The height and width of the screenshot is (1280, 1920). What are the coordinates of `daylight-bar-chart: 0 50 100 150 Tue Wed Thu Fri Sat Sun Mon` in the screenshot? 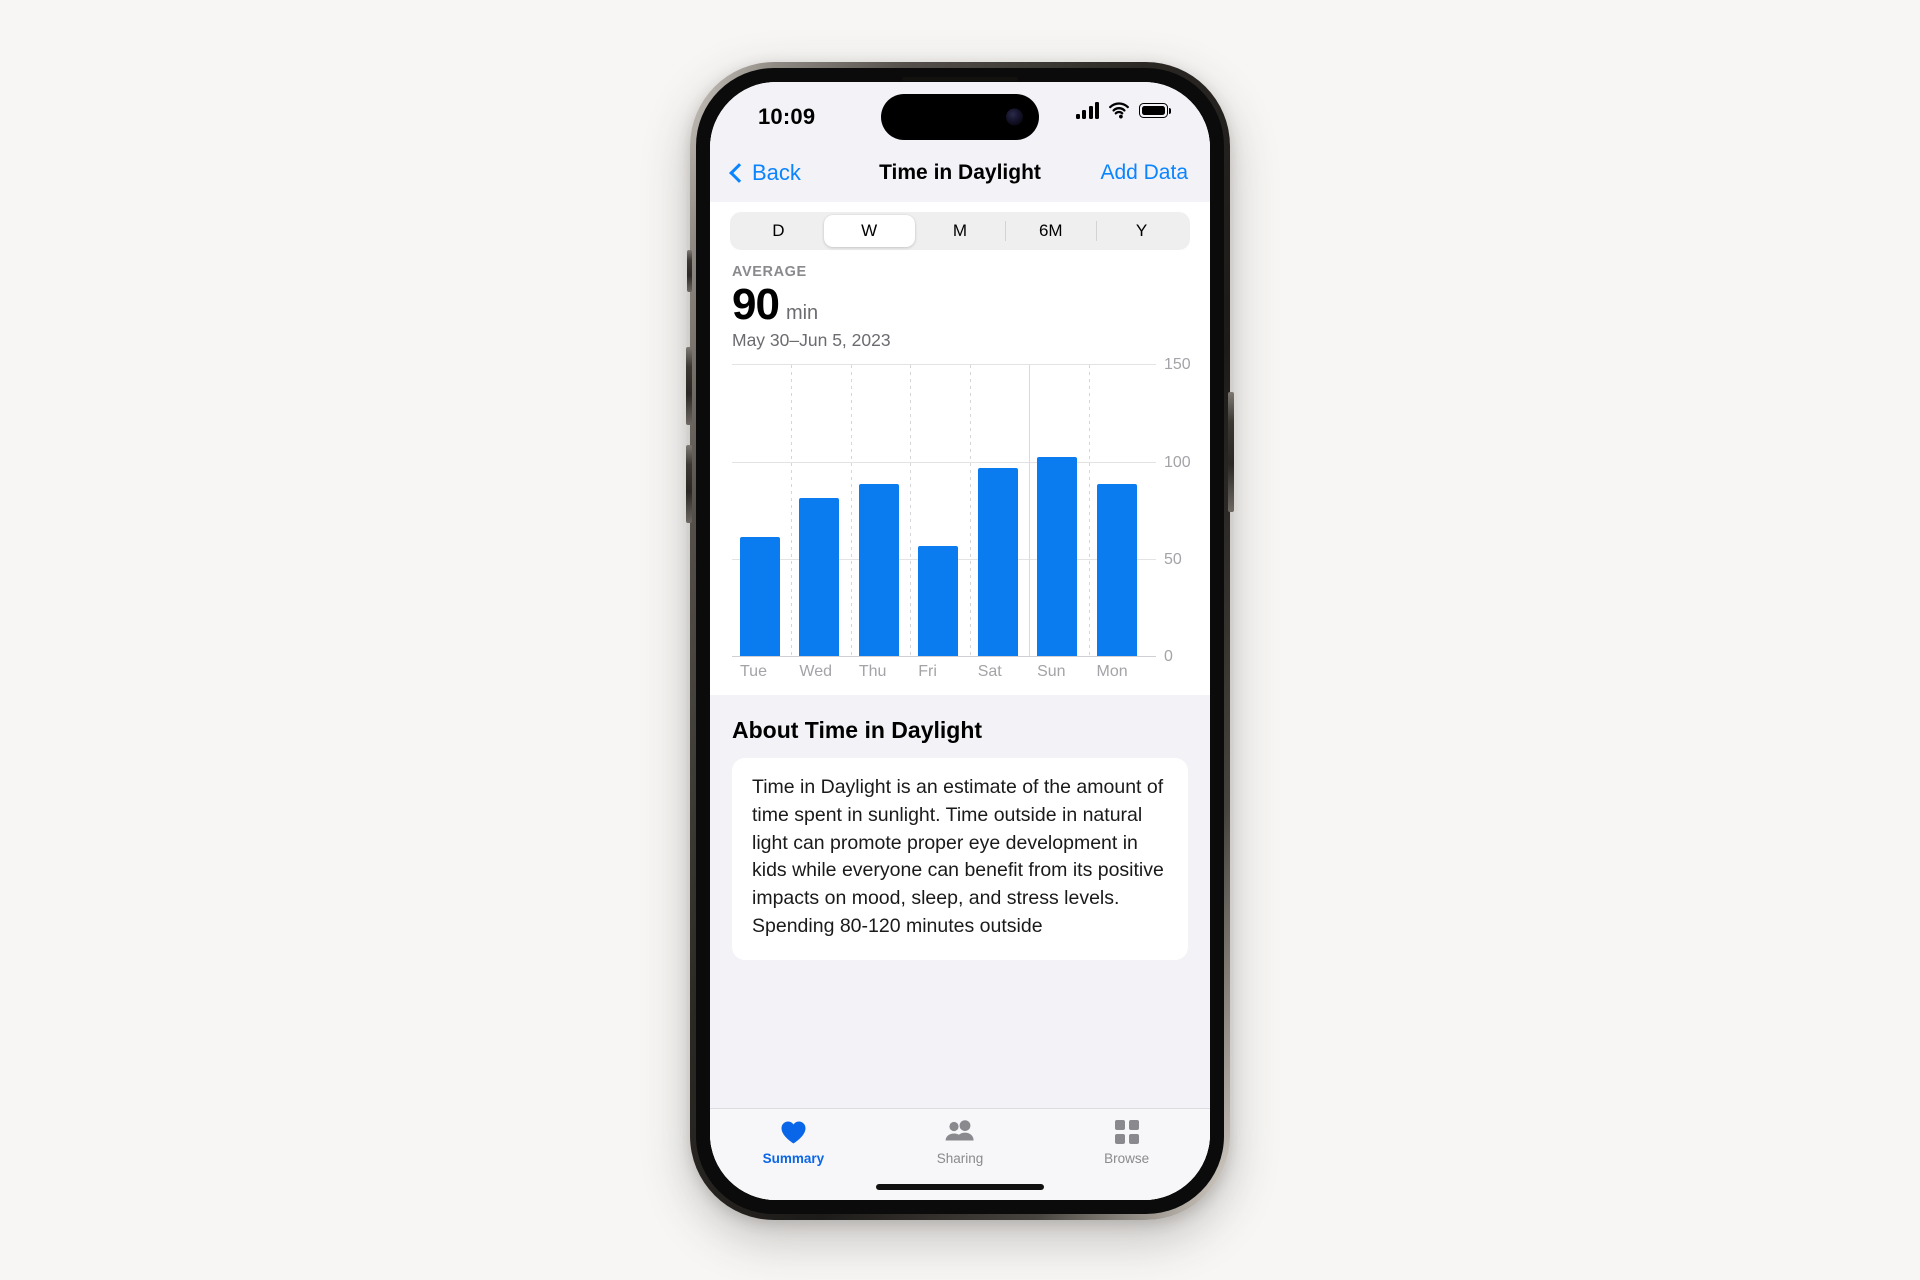 It's located at (971, 521).